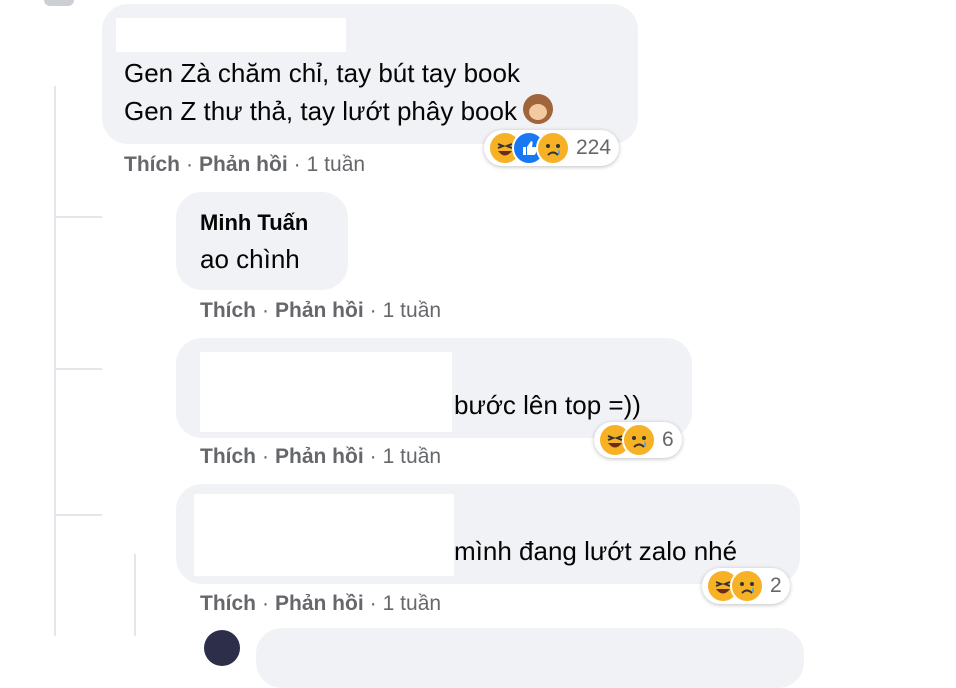 This screenshot has width=956, height=688. I want to click on reaction-summary: 224, so click(552, 148).